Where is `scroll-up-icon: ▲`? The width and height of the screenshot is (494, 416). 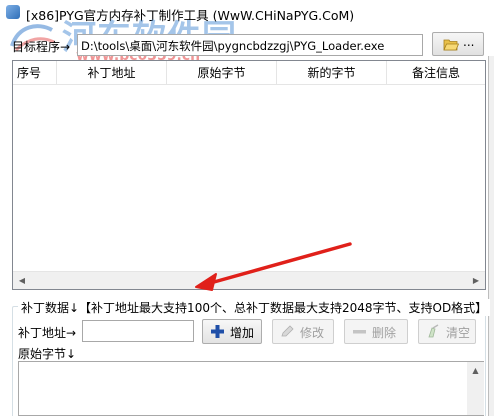
scroll-up-icon: ▲ is located at coordinates (475, 370).